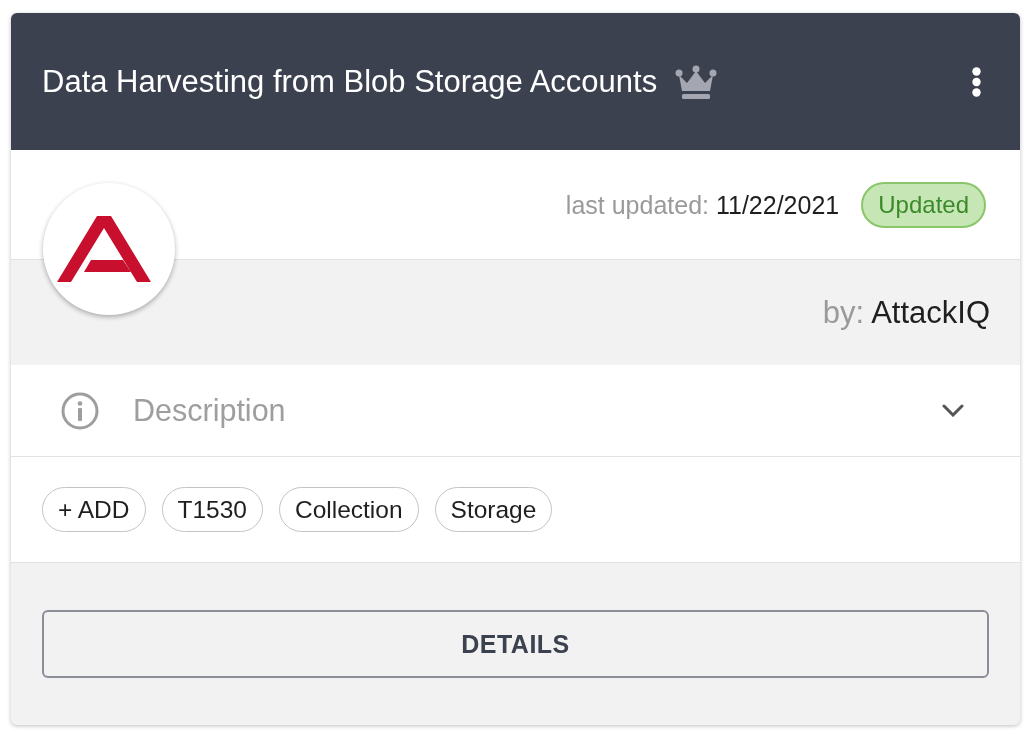 This screenshot has height=736, width=1024. Describe the element at coordinates (493, 509) in the screenshot. I see `tag-chip: Storage` at that location.